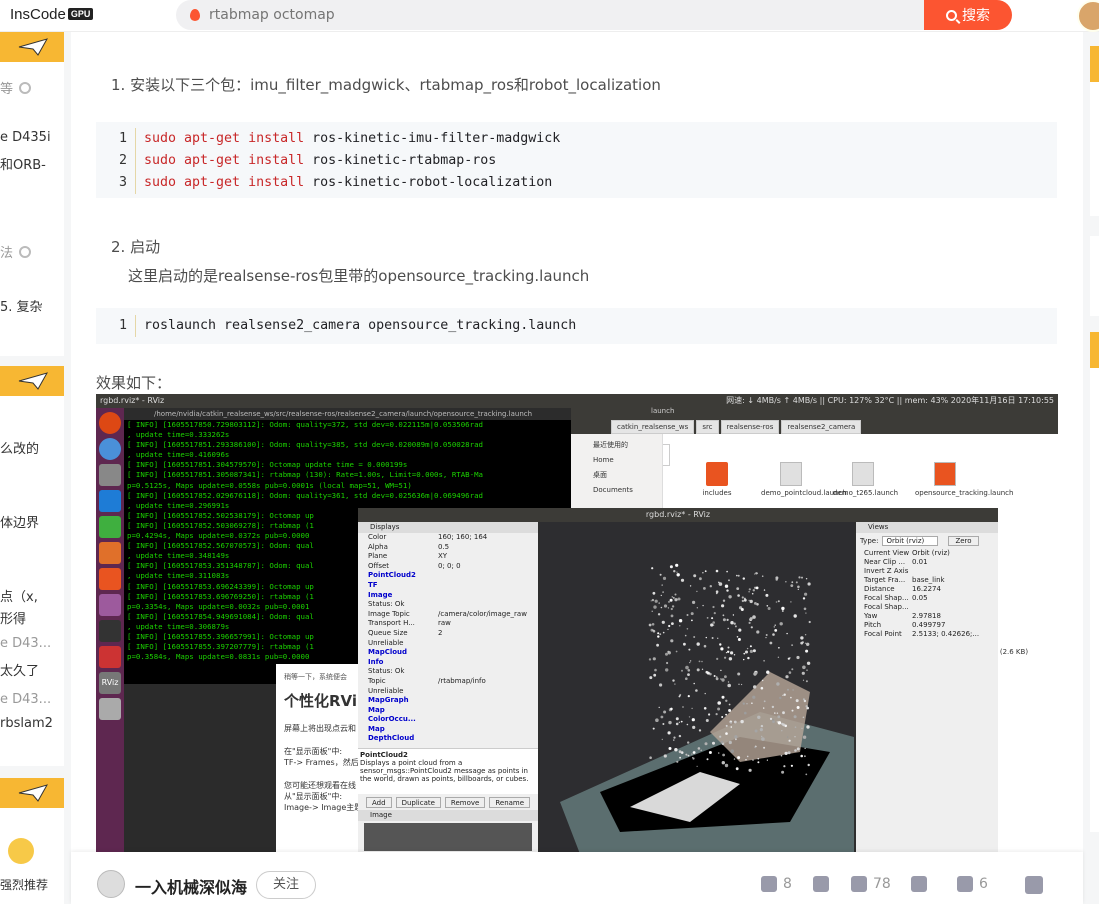 Image resolution: width=1099 pixels, height=904 pixels. What do you see at coordinates (24, 884) in the screenshot?
I see `sidebar-text: 强烈推荐` at bounding box center [24, 884].